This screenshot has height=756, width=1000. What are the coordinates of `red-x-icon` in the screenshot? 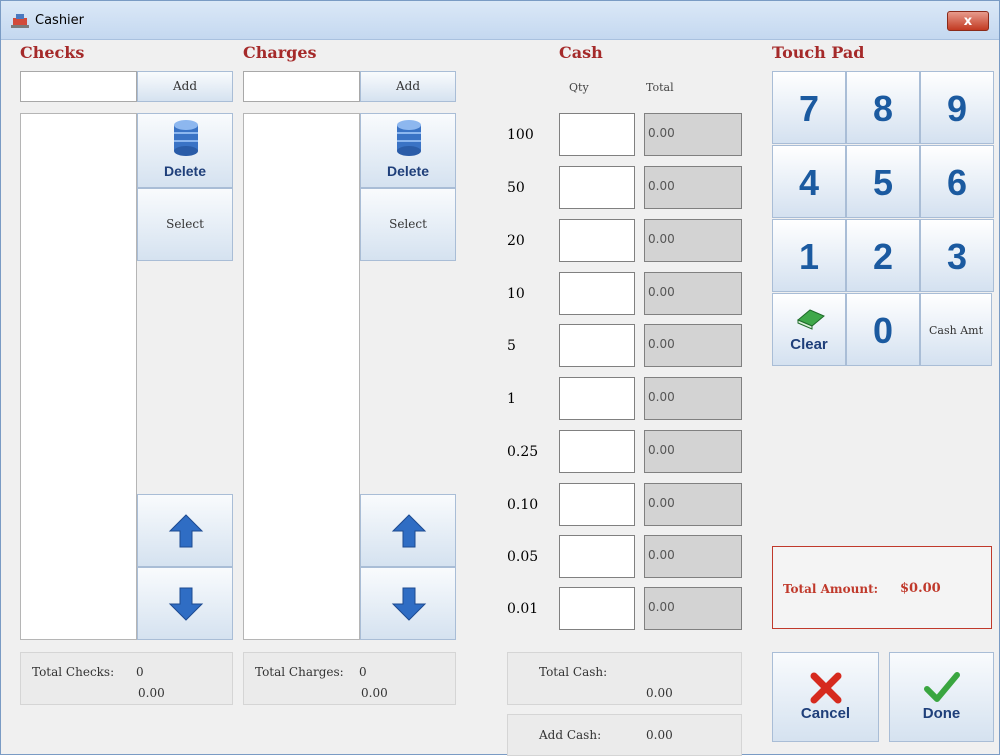 It's located at (826, 688).